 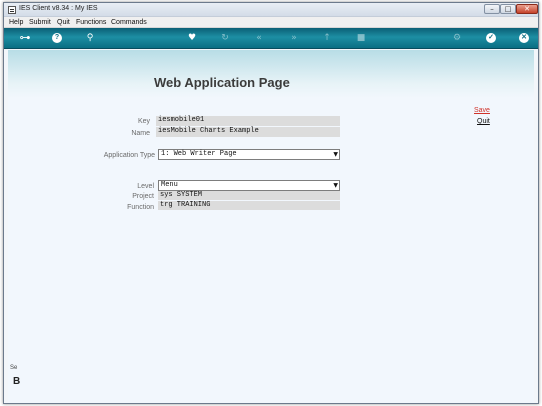 I want to click on application-type-label: Application Type, so click(x=129, y=155).